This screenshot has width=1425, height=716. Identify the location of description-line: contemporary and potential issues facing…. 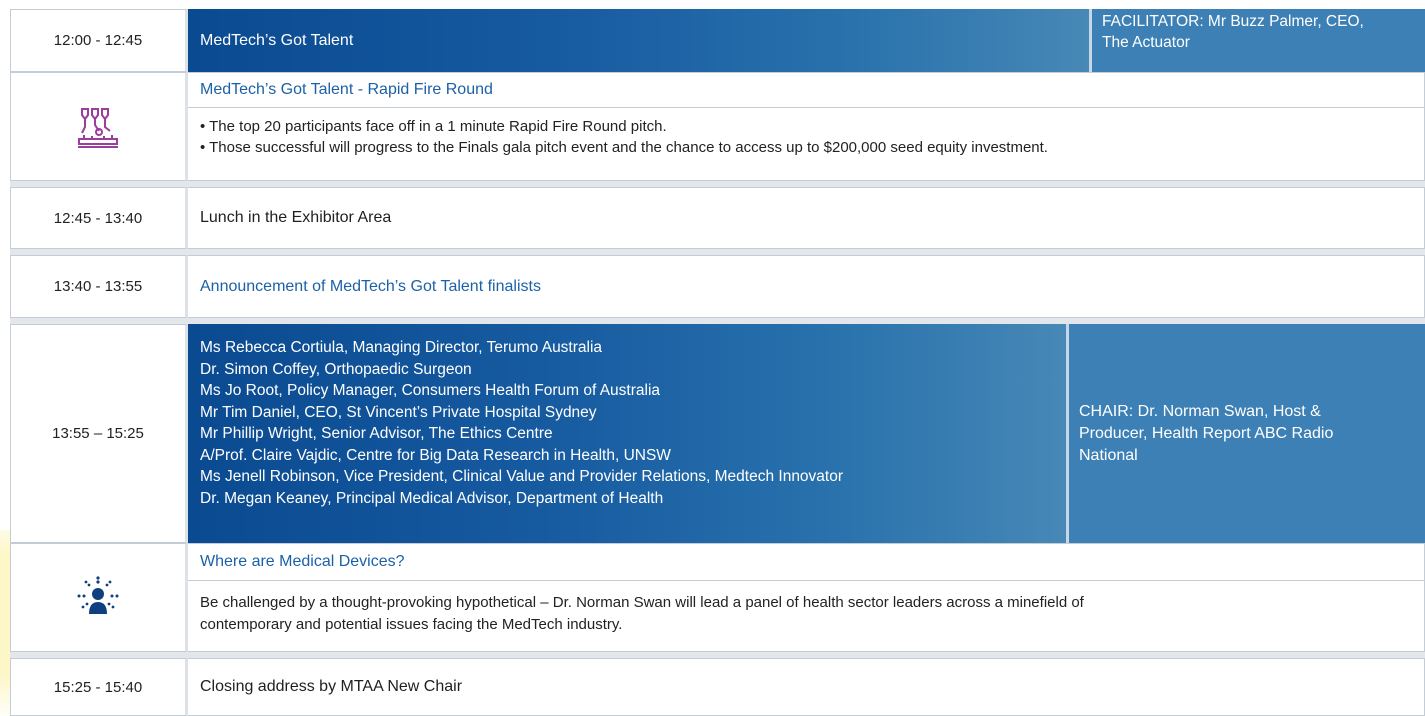
(411, 624).